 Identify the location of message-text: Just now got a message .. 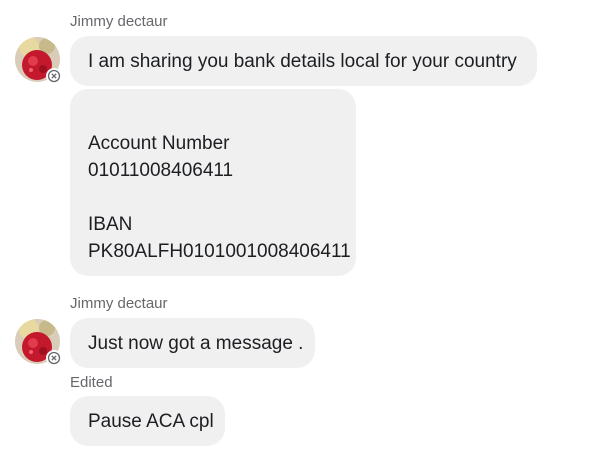
(196, 343).